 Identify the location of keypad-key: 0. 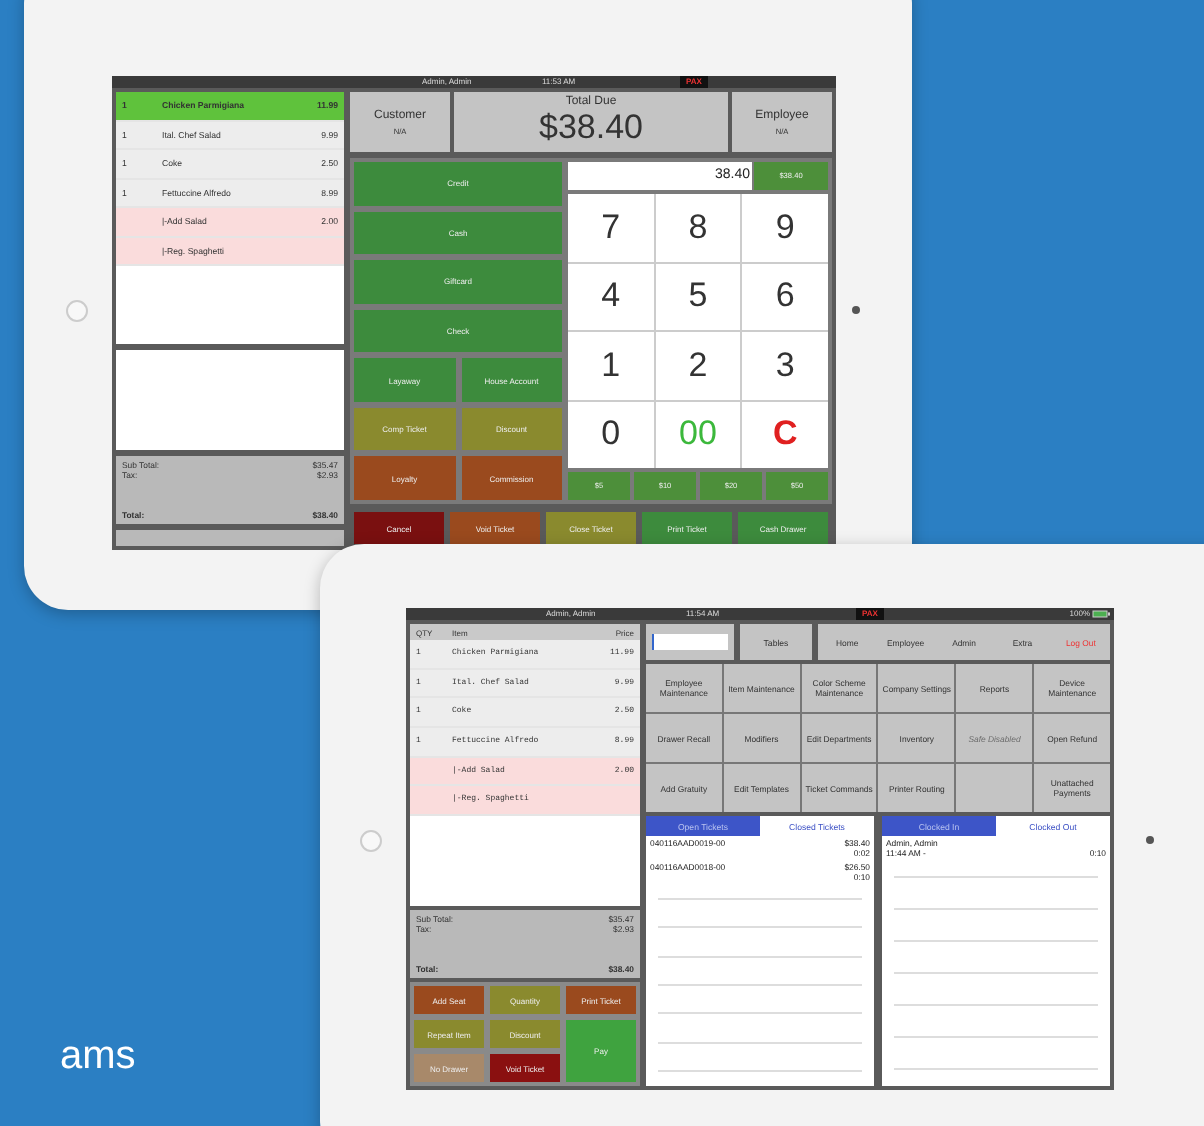
(611, 434).